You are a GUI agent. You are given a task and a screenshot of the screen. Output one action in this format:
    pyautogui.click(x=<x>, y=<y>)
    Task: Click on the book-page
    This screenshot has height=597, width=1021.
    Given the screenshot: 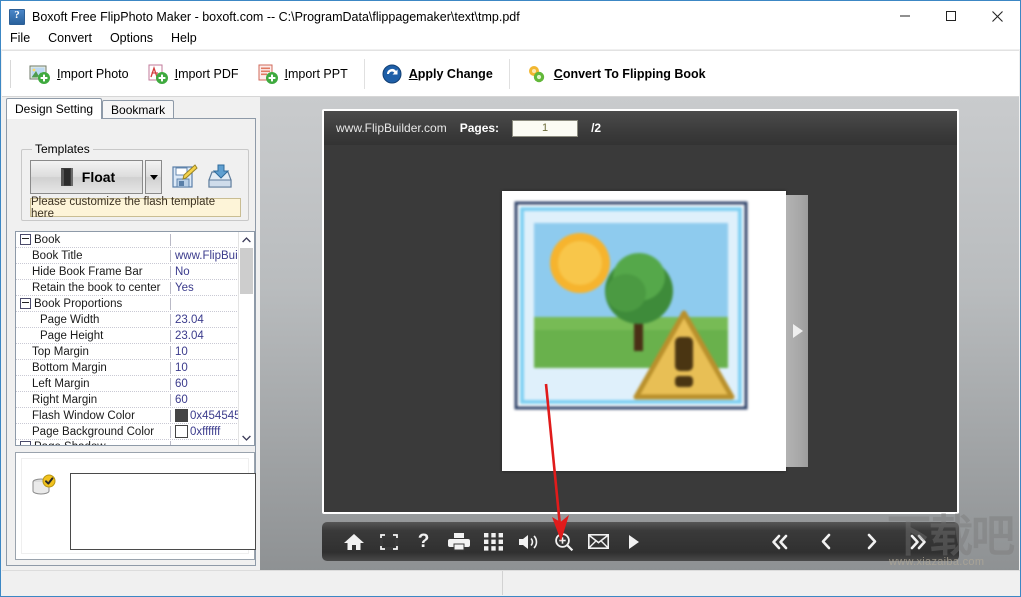 What is the action you would take?
    pyautogui.click(x=644, y=331)
    